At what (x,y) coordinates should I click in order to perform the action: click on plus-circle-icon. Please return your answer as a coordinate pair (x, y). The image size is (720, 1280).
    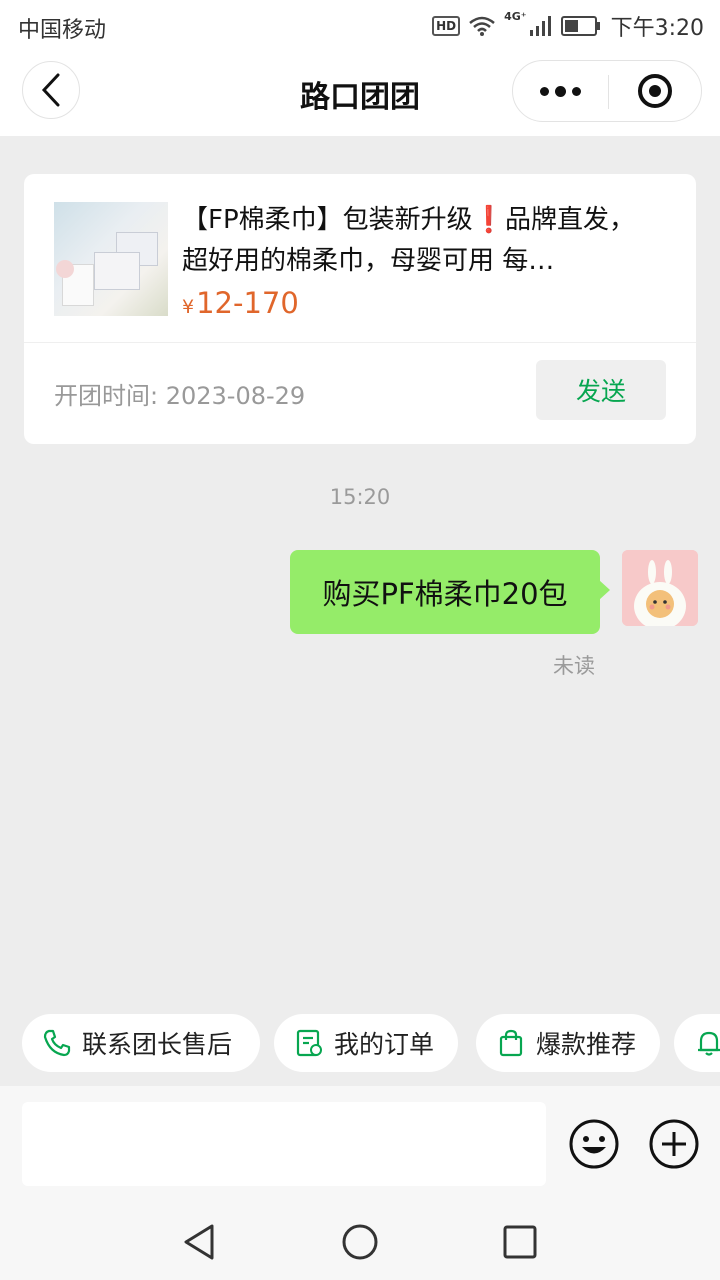
    Looking at the image, I should click on (674, 1144).